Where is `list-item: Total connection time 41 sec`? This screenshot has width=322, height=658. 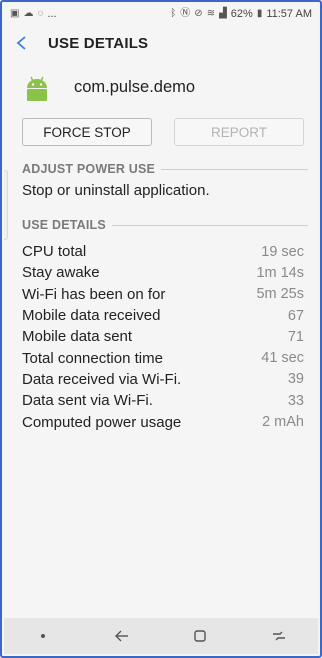 list-item: Total connection time 41 sec is located at coordinates (163, 357).